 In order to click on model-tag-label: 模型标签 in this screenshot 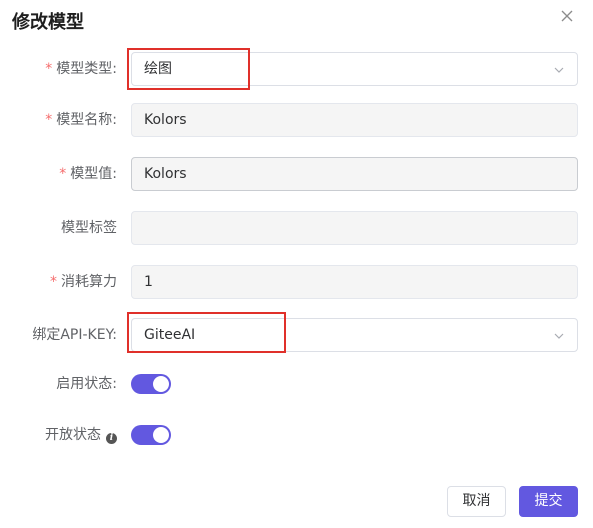, I will do `click(89, 228)`.